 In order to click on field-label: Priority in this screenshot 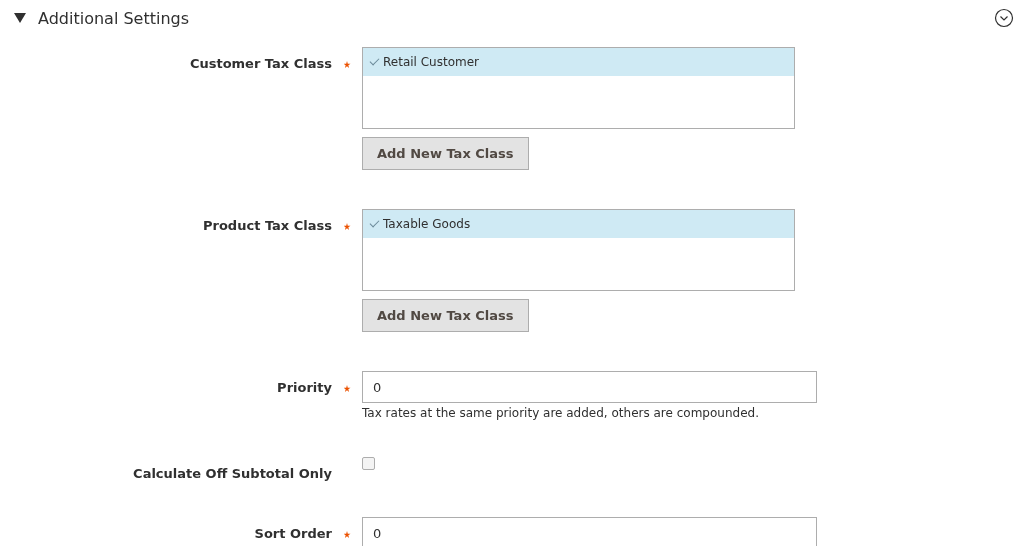, I will do `click(304, 388)`.